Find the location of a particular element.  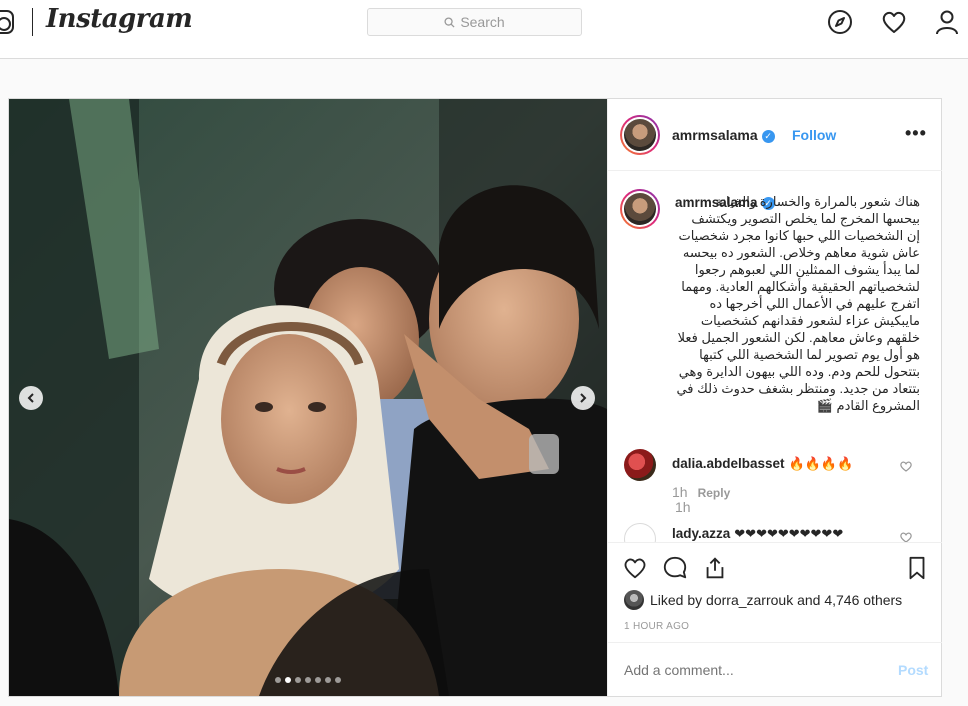

bookmark-icon is located at coordinates (917, 568).